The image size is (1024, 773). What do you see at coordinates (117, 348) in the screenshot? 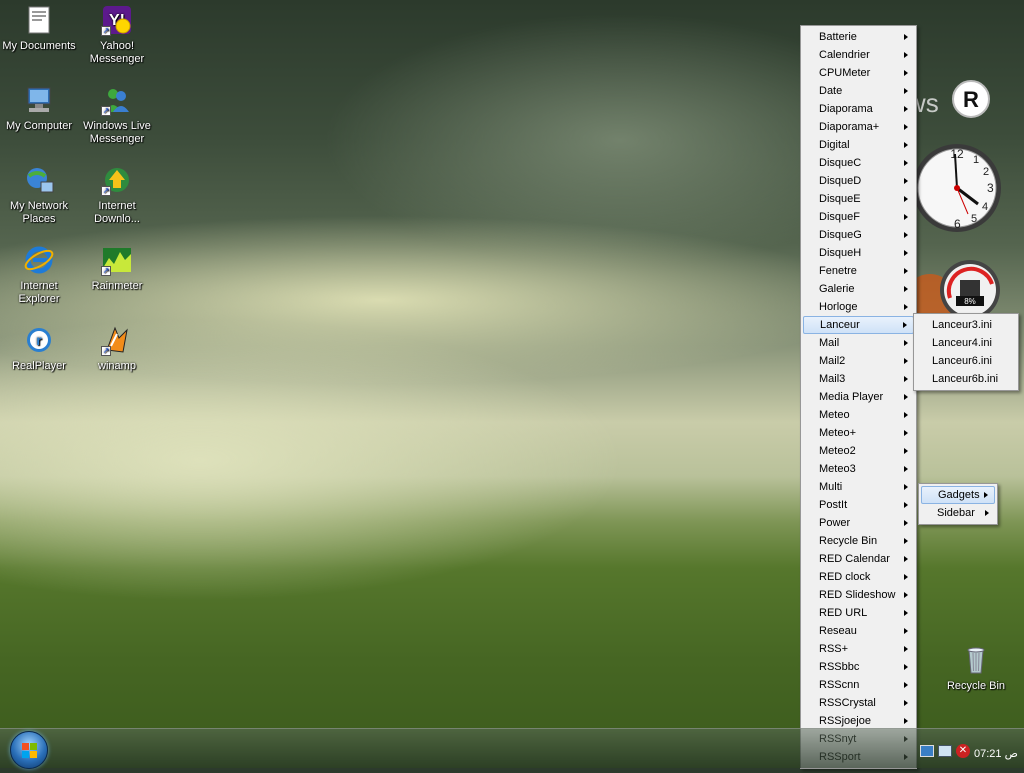
I see `winamp-shortcut: ↗ winamp` at bounding box center [117, 348].